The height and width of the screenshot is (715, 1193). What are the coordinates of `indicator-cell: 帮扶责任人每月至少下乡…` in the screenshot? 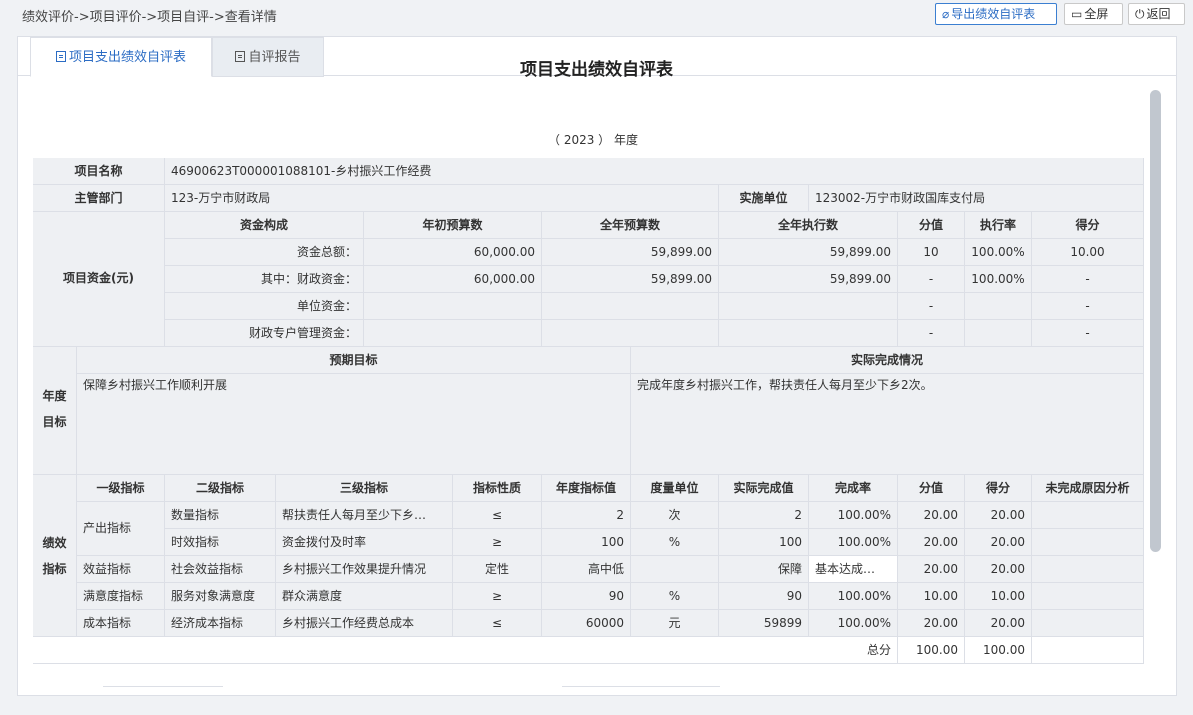 It's located at (364, 515).